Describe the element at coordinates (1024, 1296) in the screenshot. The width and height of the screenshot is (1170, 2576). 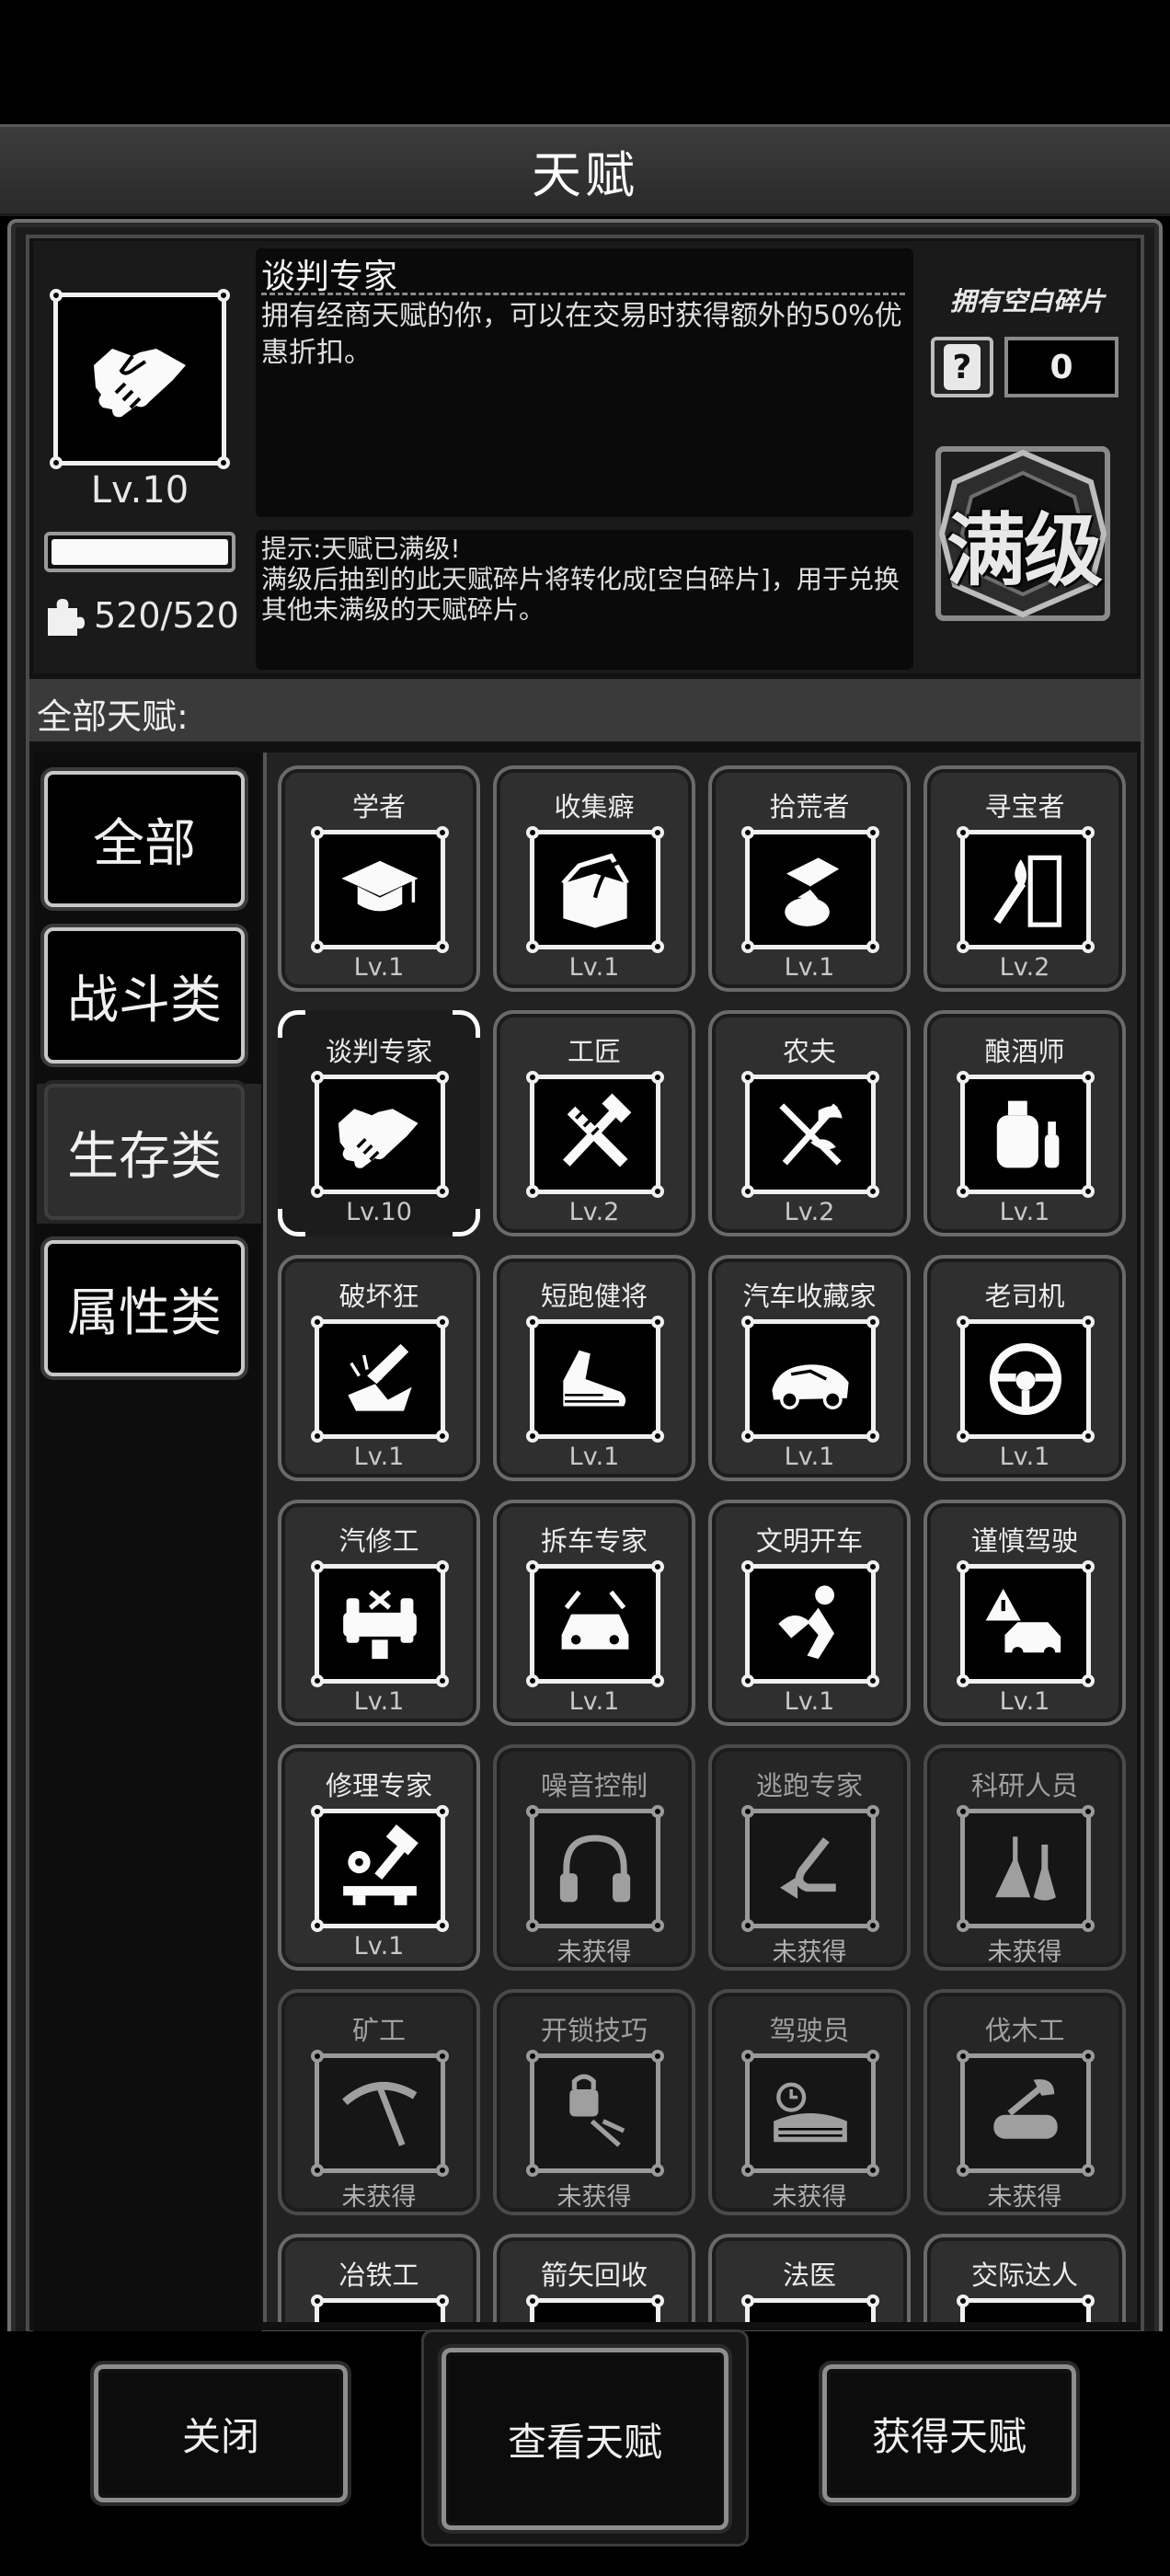
I see `talent-card-name: 老司机` at that location.